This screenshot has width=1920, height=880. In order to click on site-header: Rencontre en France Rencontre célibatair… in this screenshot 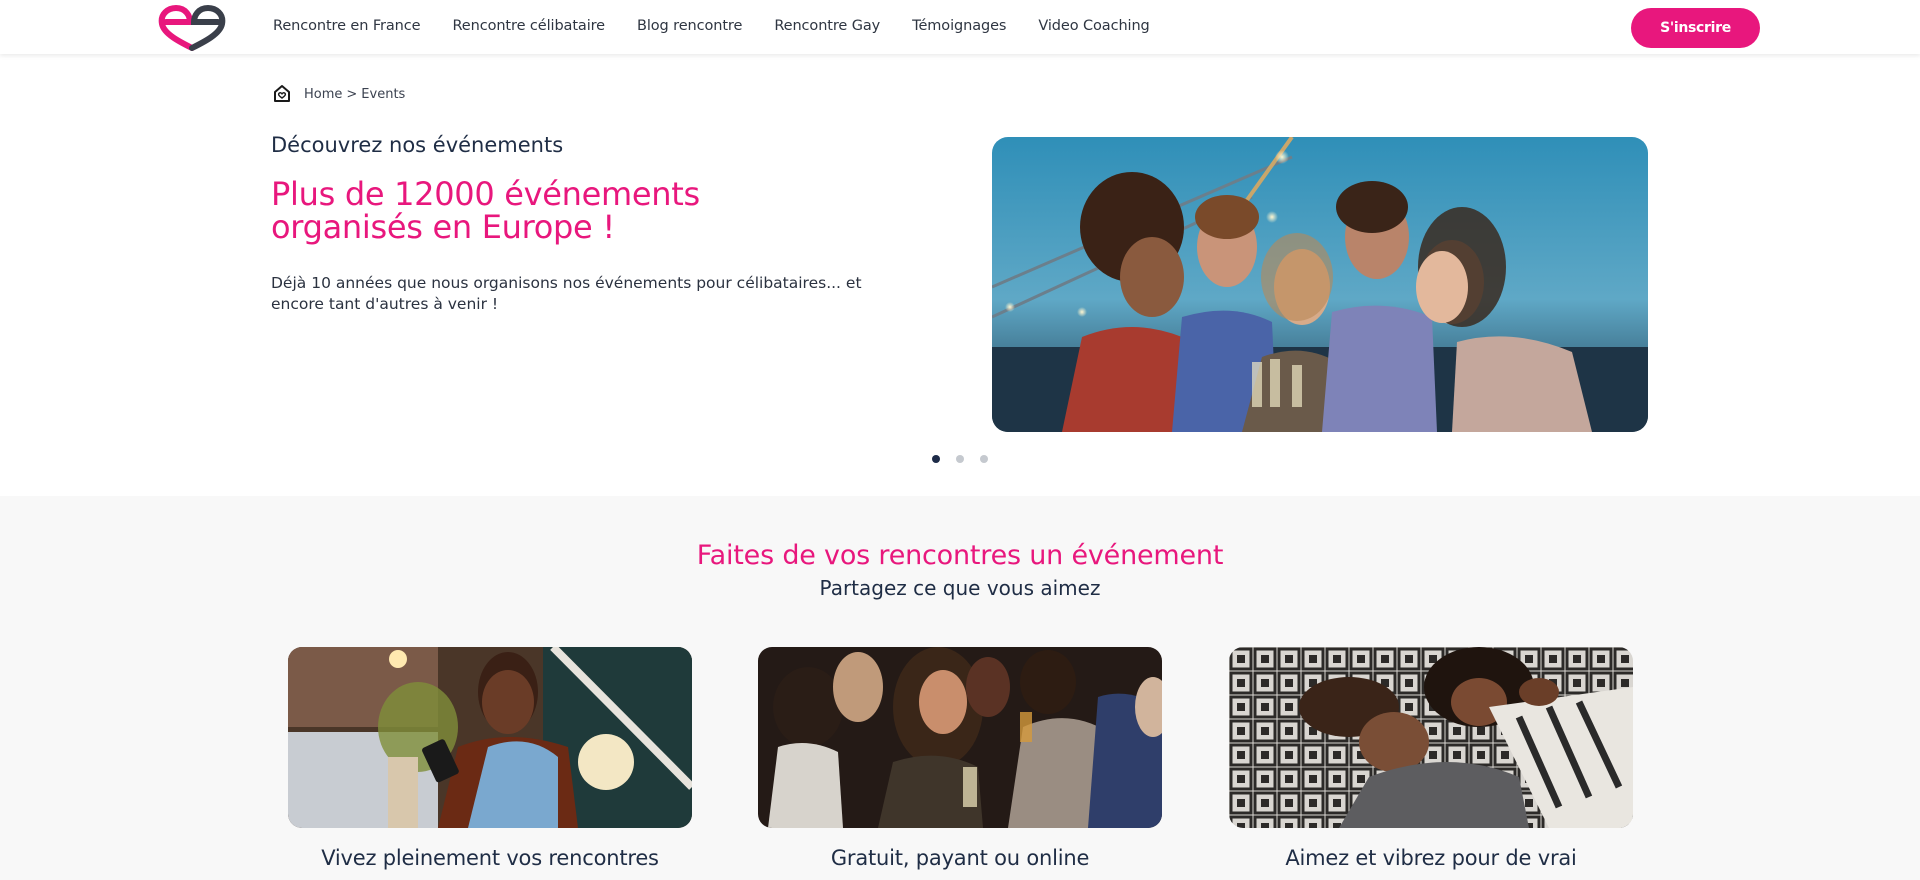, I will do `click(960, 27)`.